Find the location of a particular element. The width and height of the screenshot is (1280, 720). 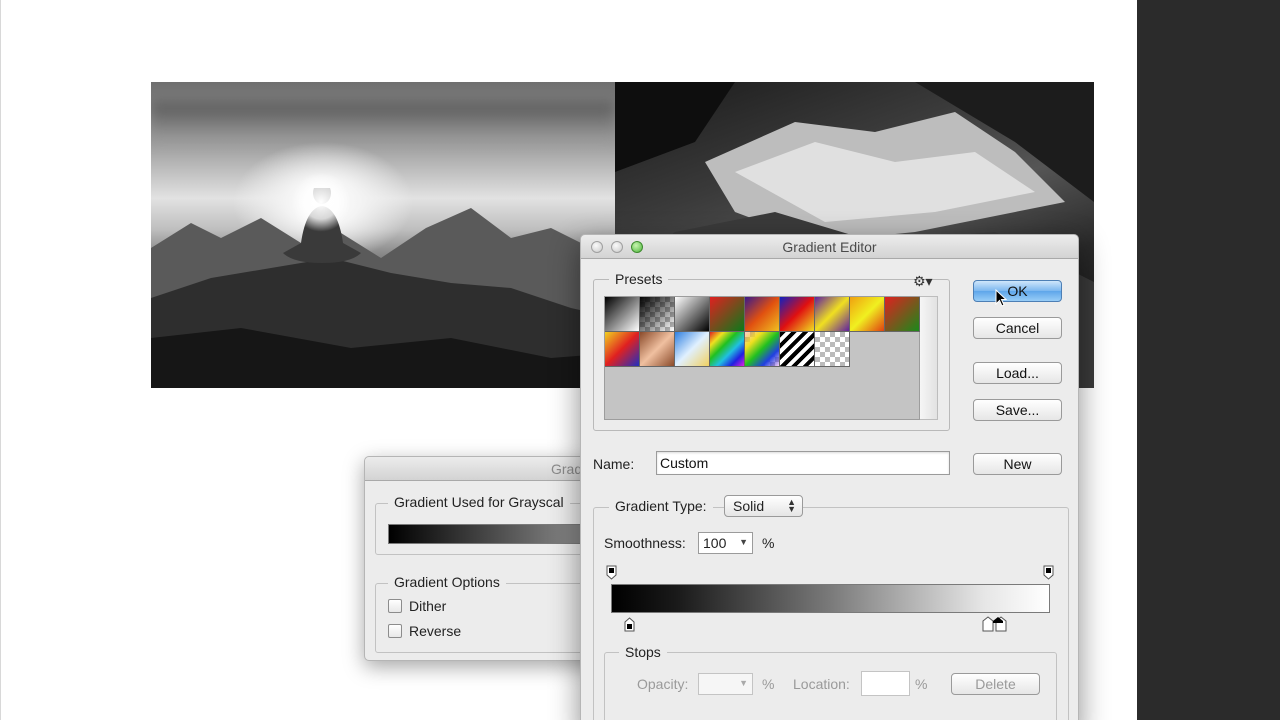

smoothness-percent: % is located at coordinates (768, 543).